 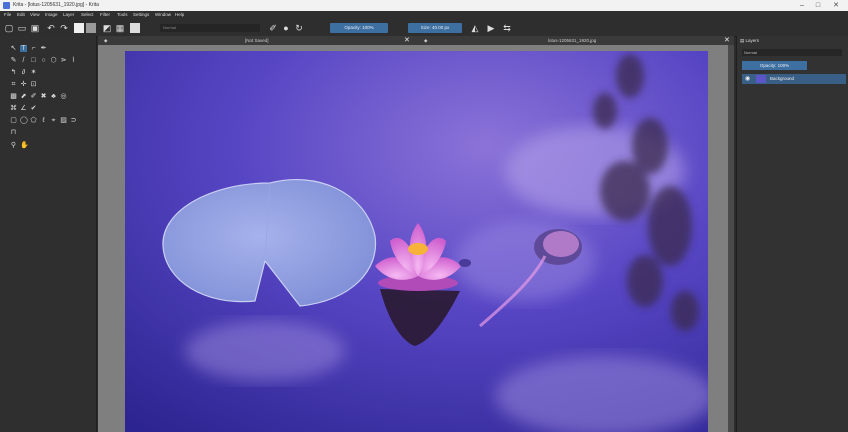 What do you see at coordinates (774, 65) in the screenshot?
I see `layer-opacity-slider: Opacity: 100%` at bounding box center [774, 65].